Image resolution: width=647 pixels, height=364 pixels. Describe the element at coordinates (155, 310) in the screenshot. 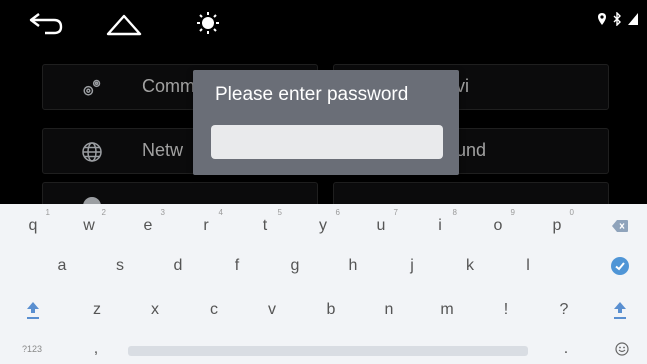

I see `key-x: x` at that location.